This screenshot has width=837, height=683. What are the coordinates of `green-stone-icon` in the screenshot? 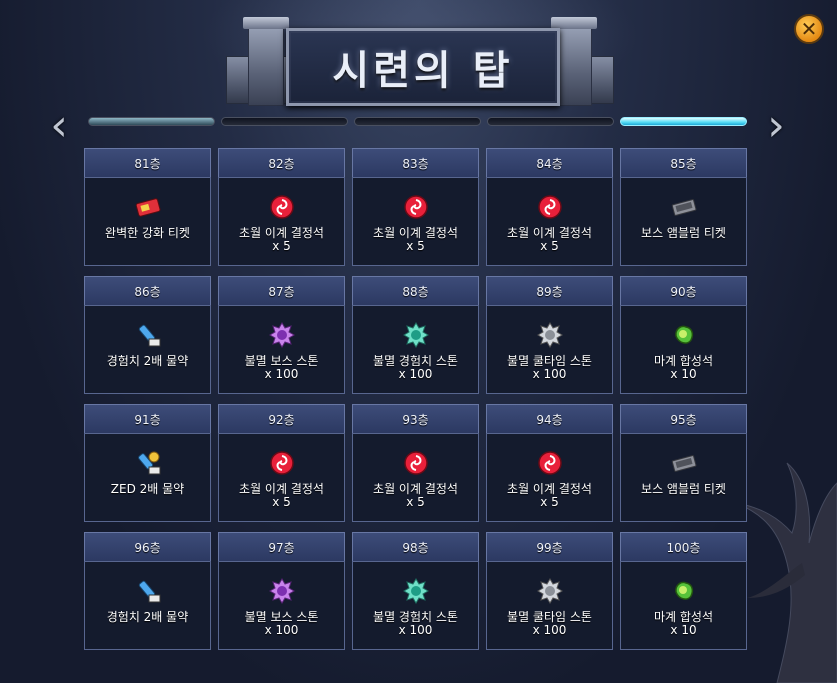 It's located at (684, 591).